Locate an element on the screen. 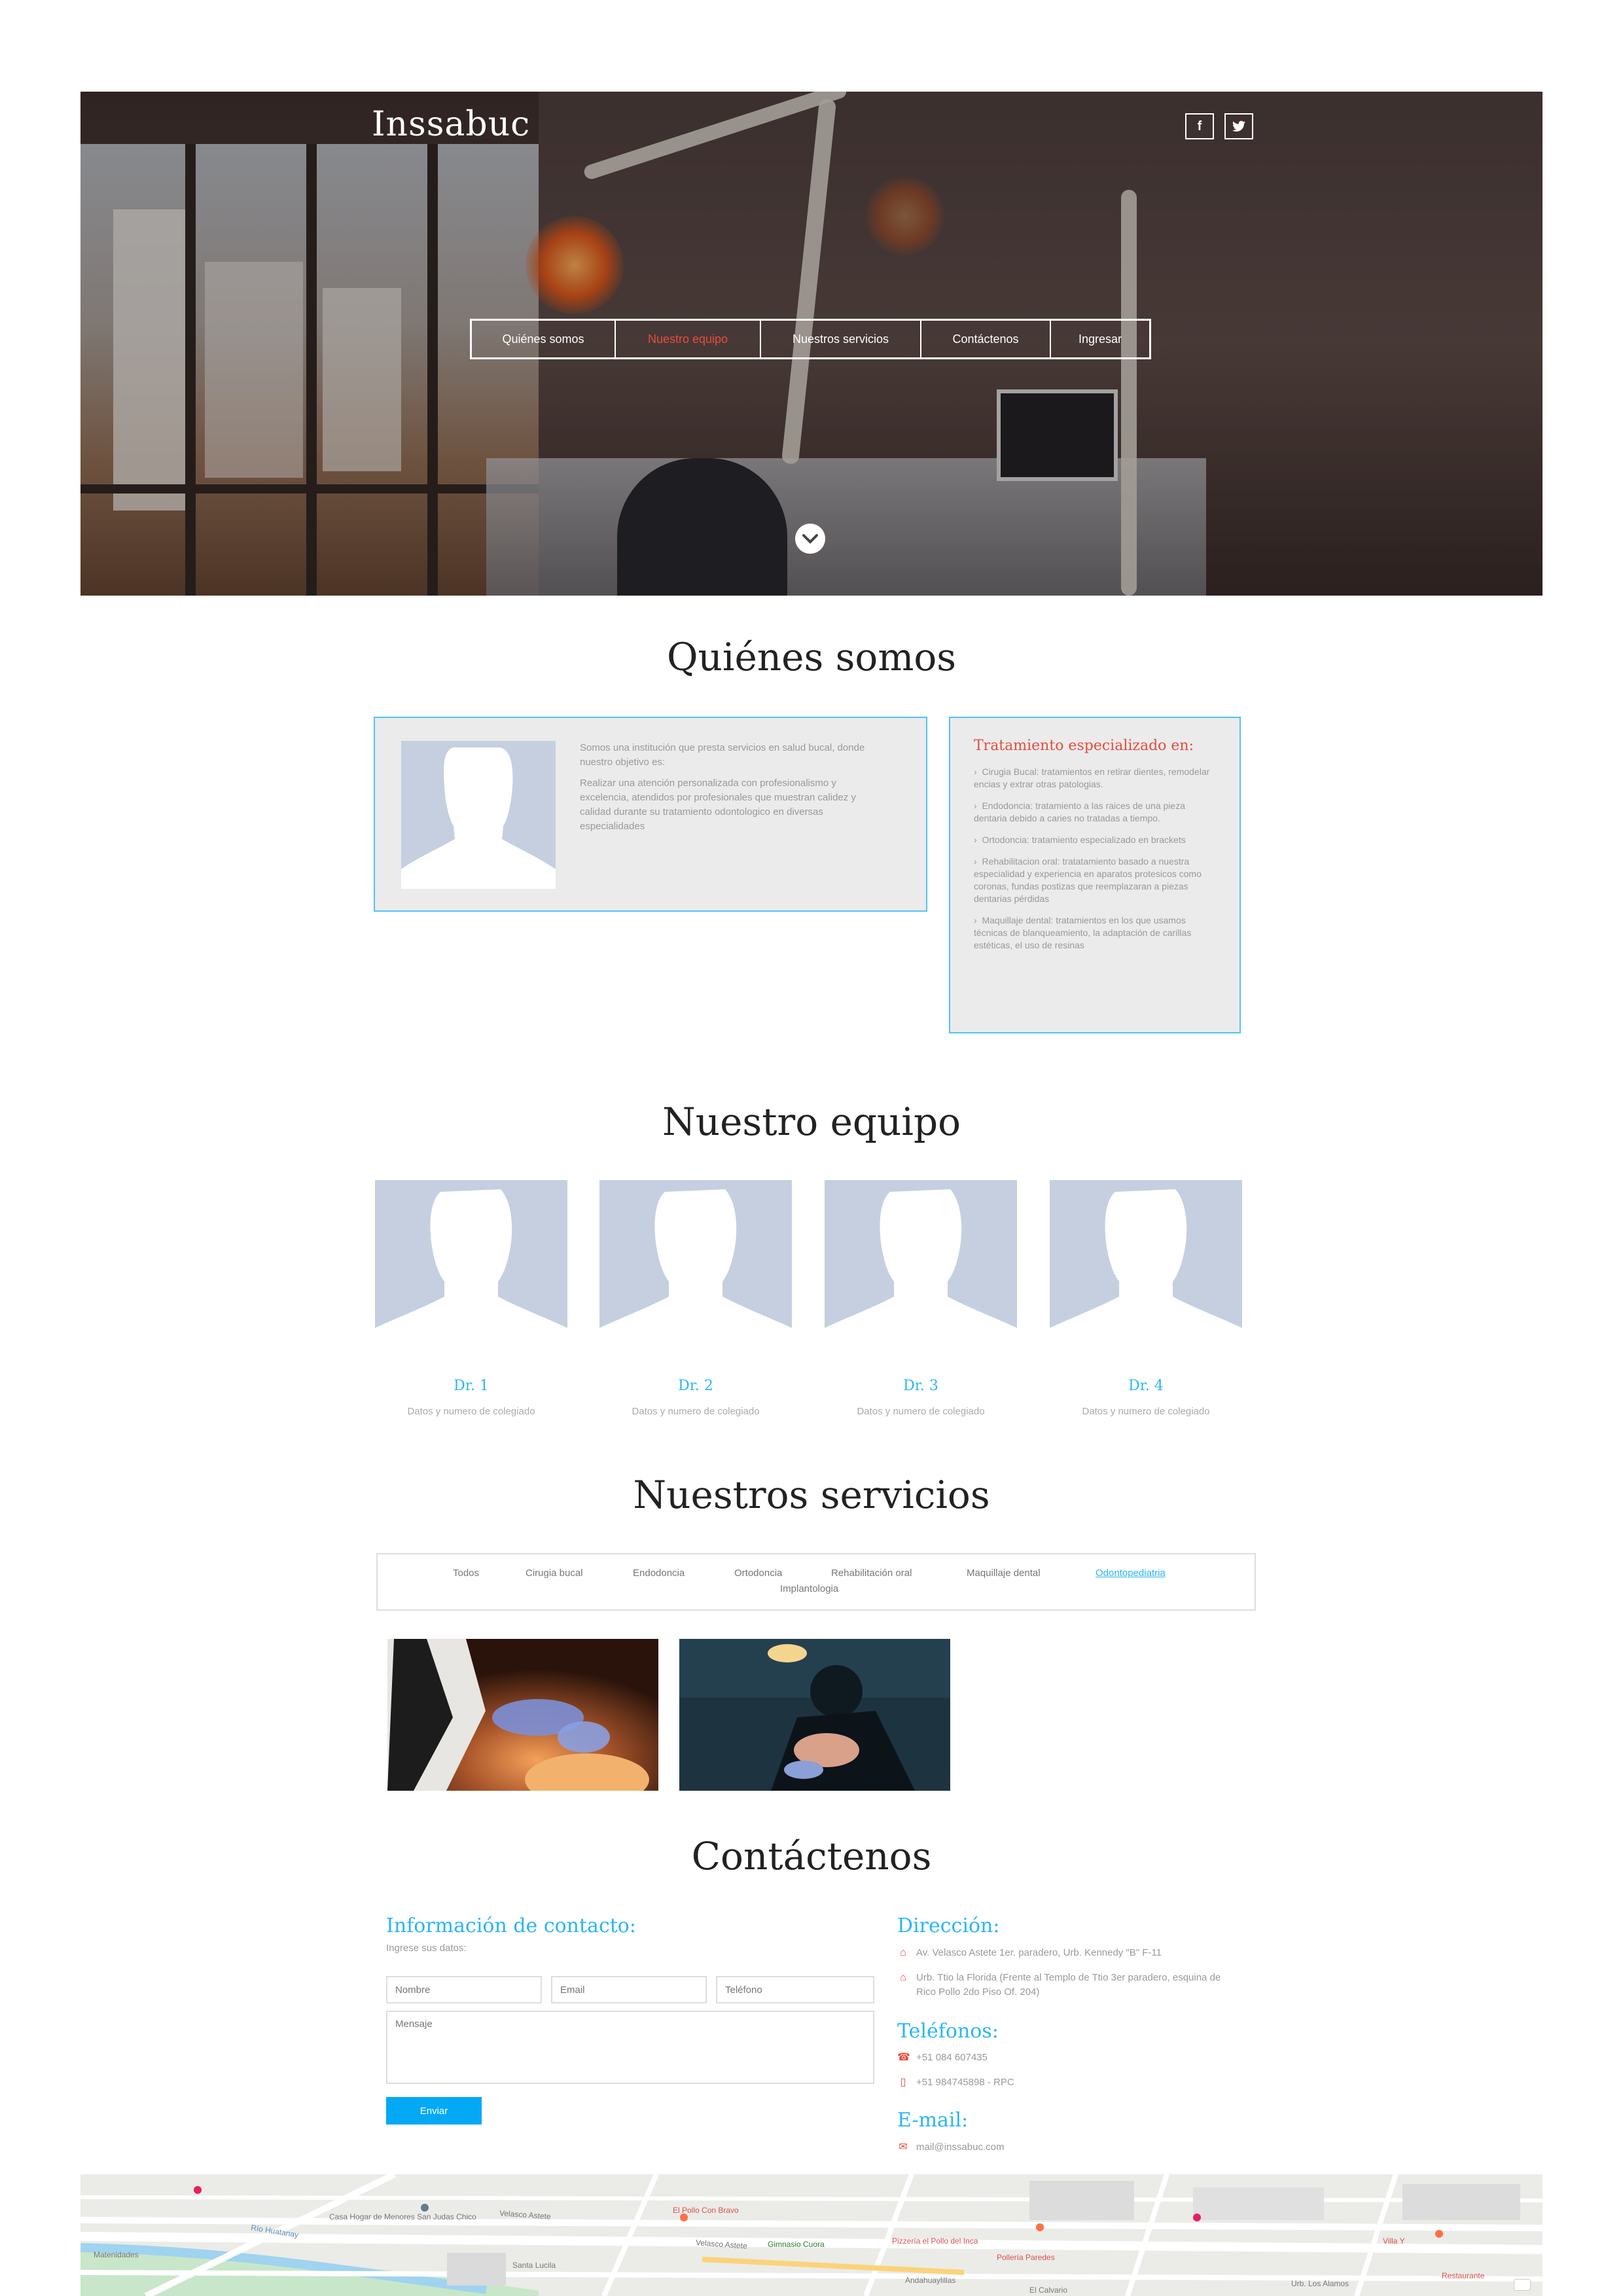 The image size is (1623, 2296). about-avatar is located at coordinates (479, 815).